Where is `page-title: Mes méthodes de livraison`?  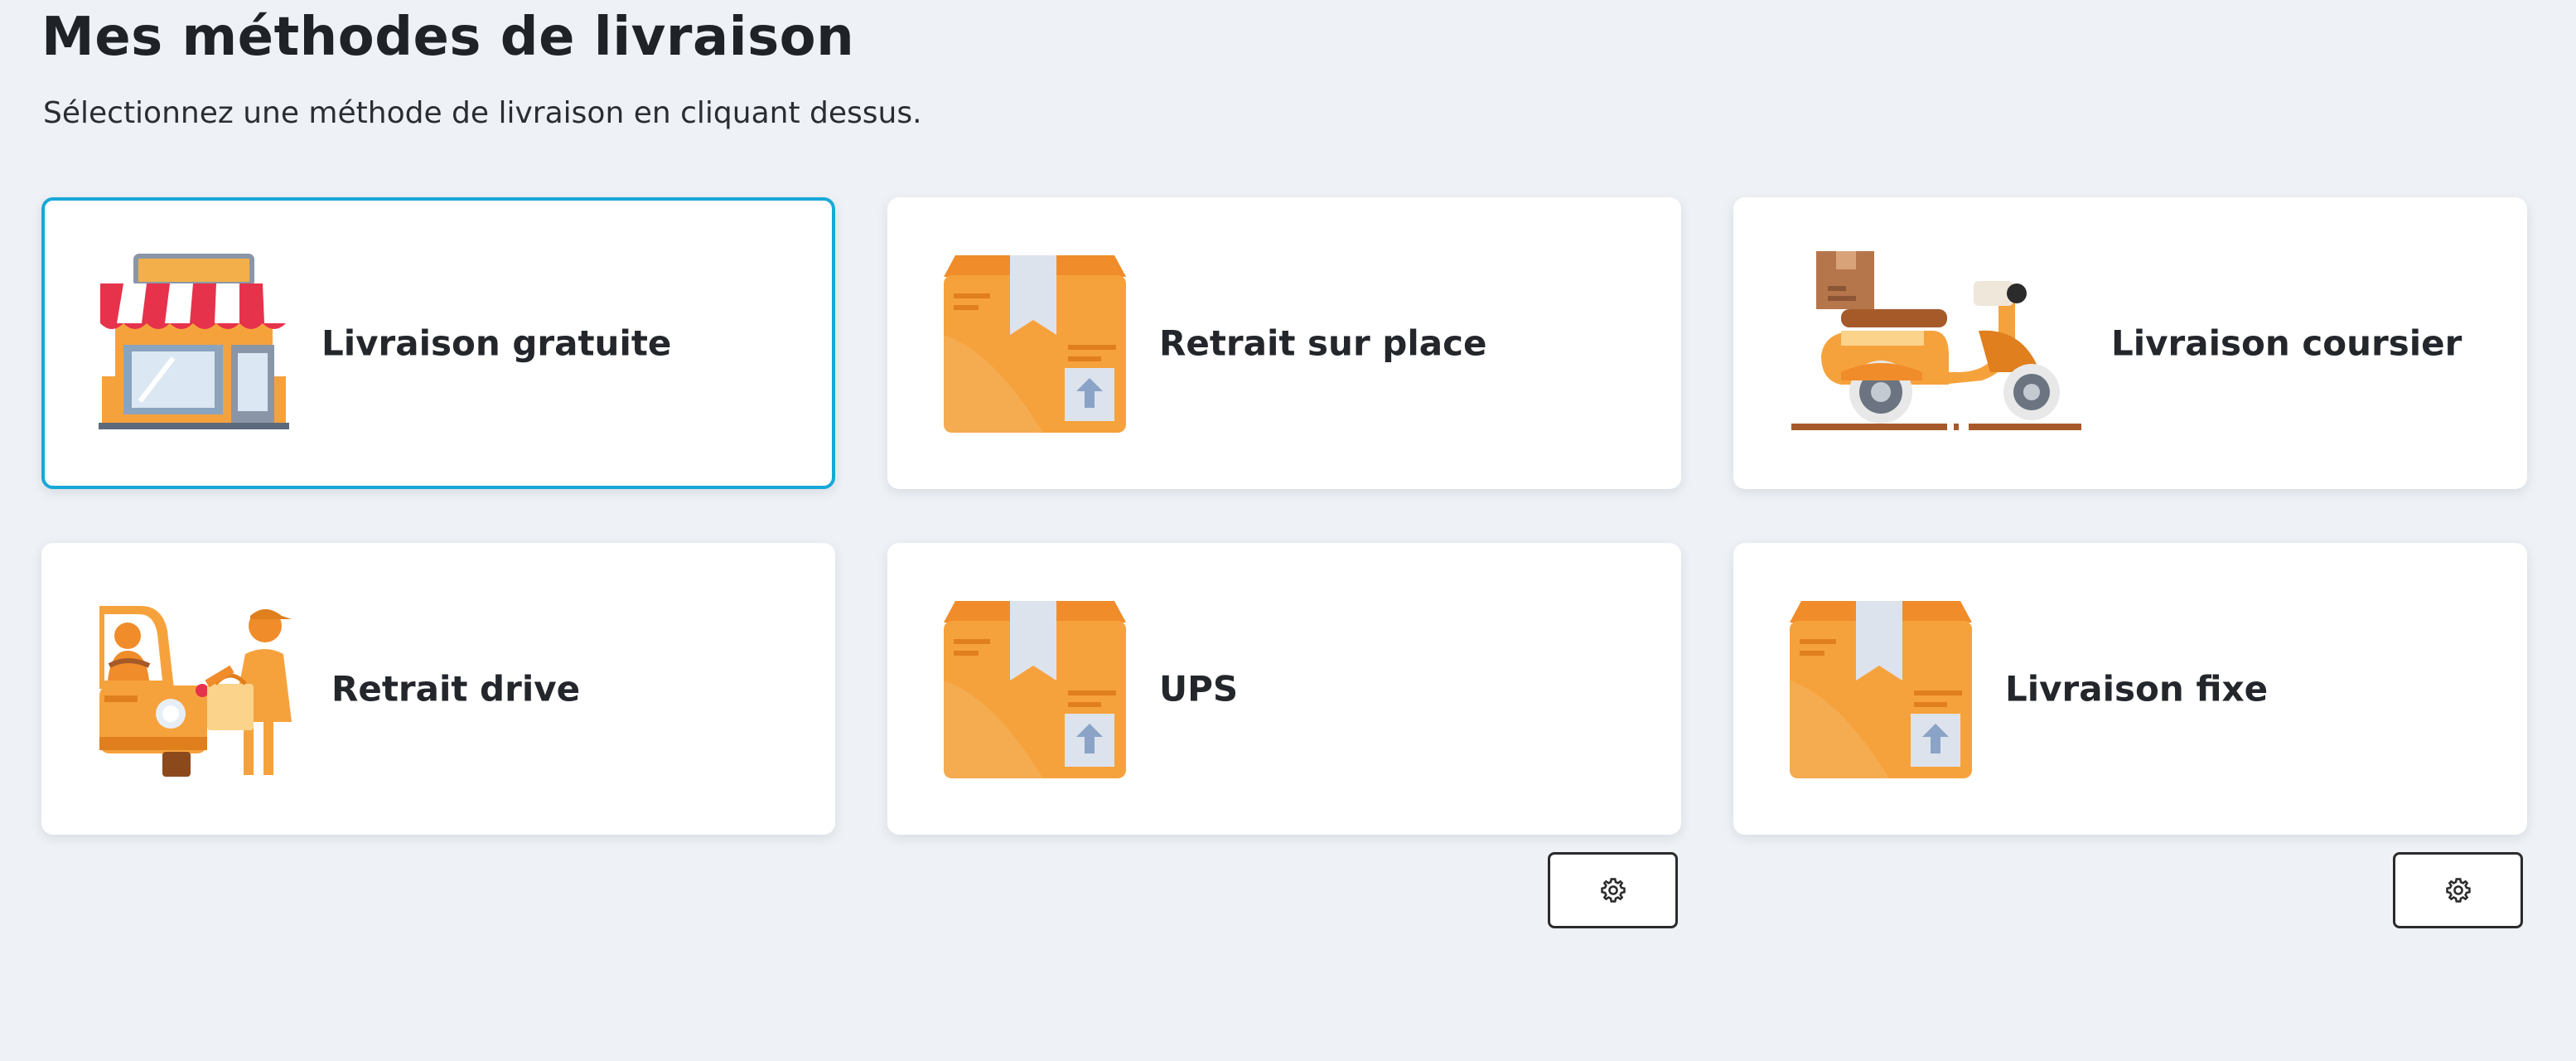
page-title: Mes méthodes de livraison is located at coordinates (448, 37).